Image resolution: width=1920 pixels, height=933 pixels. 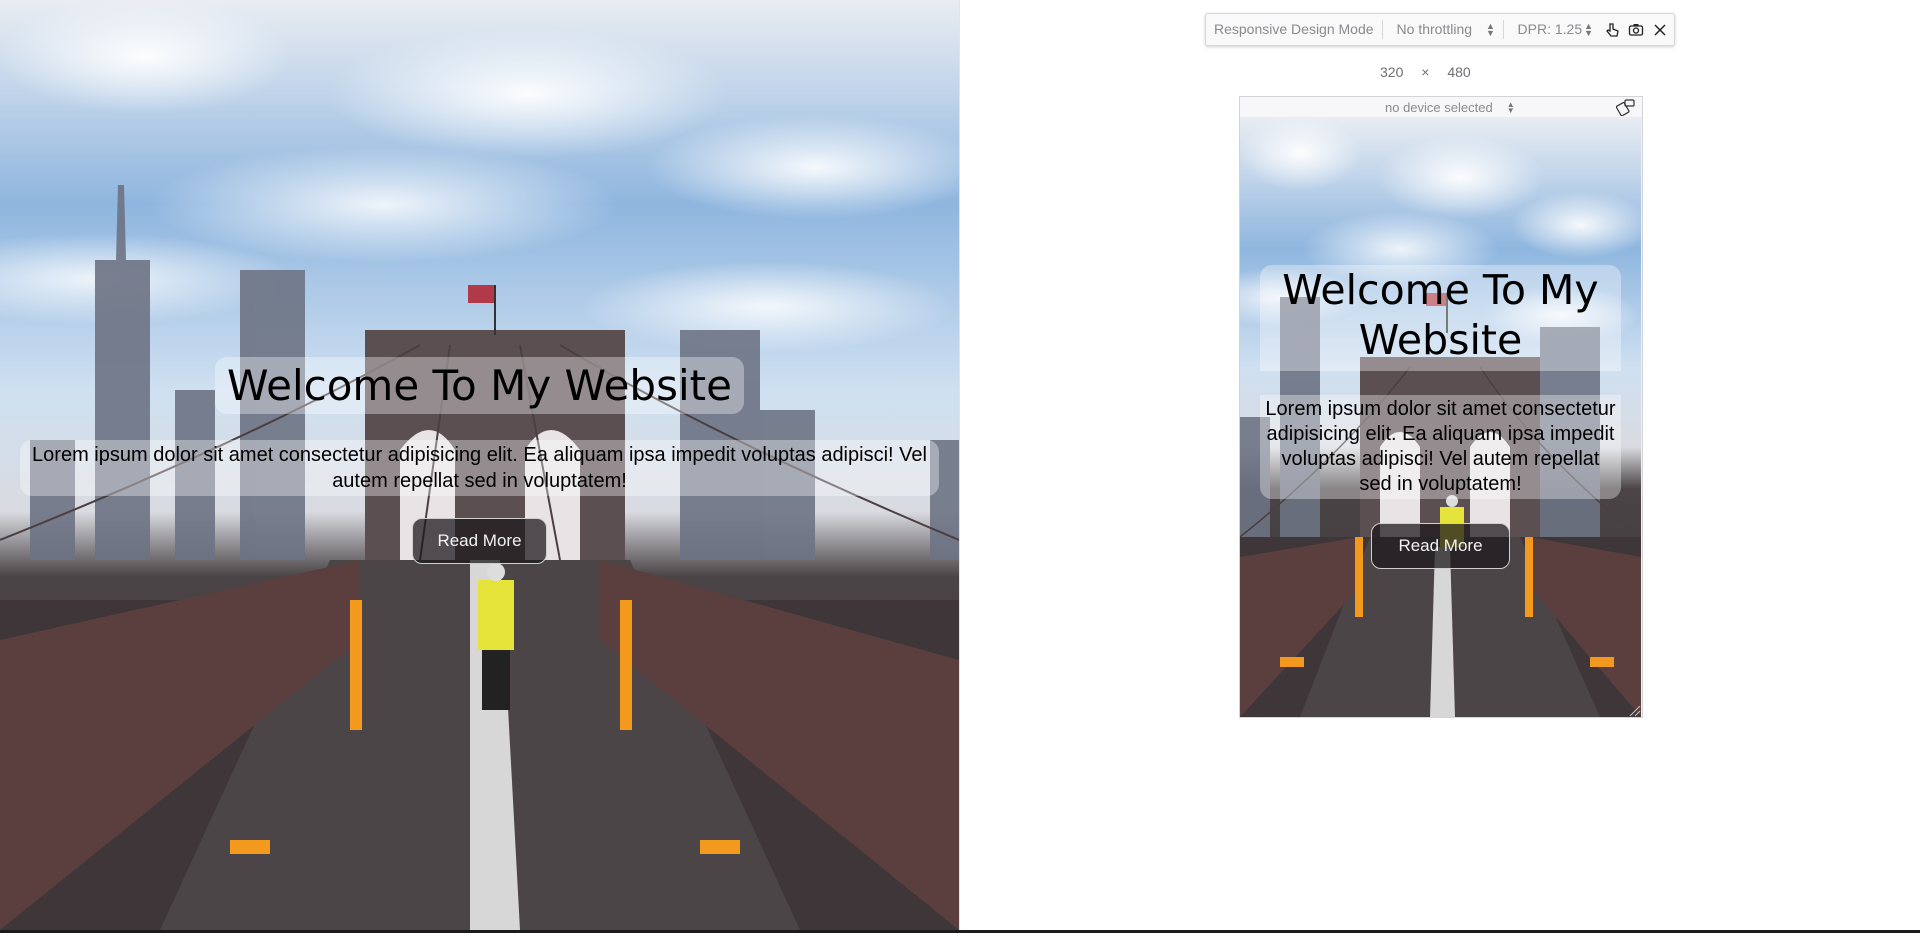 I want to click on device-selector: no device selected ▲ ▼, so click(x=1450, y=107).